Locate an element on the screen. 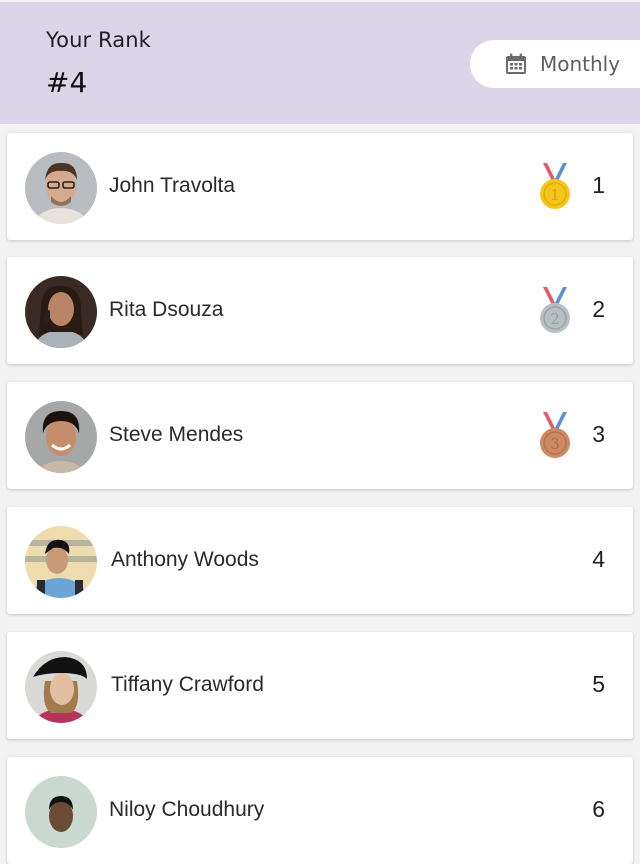 The image size is (640, 864). silver-medal-icon: 2 is located at coordinates (555, 310).